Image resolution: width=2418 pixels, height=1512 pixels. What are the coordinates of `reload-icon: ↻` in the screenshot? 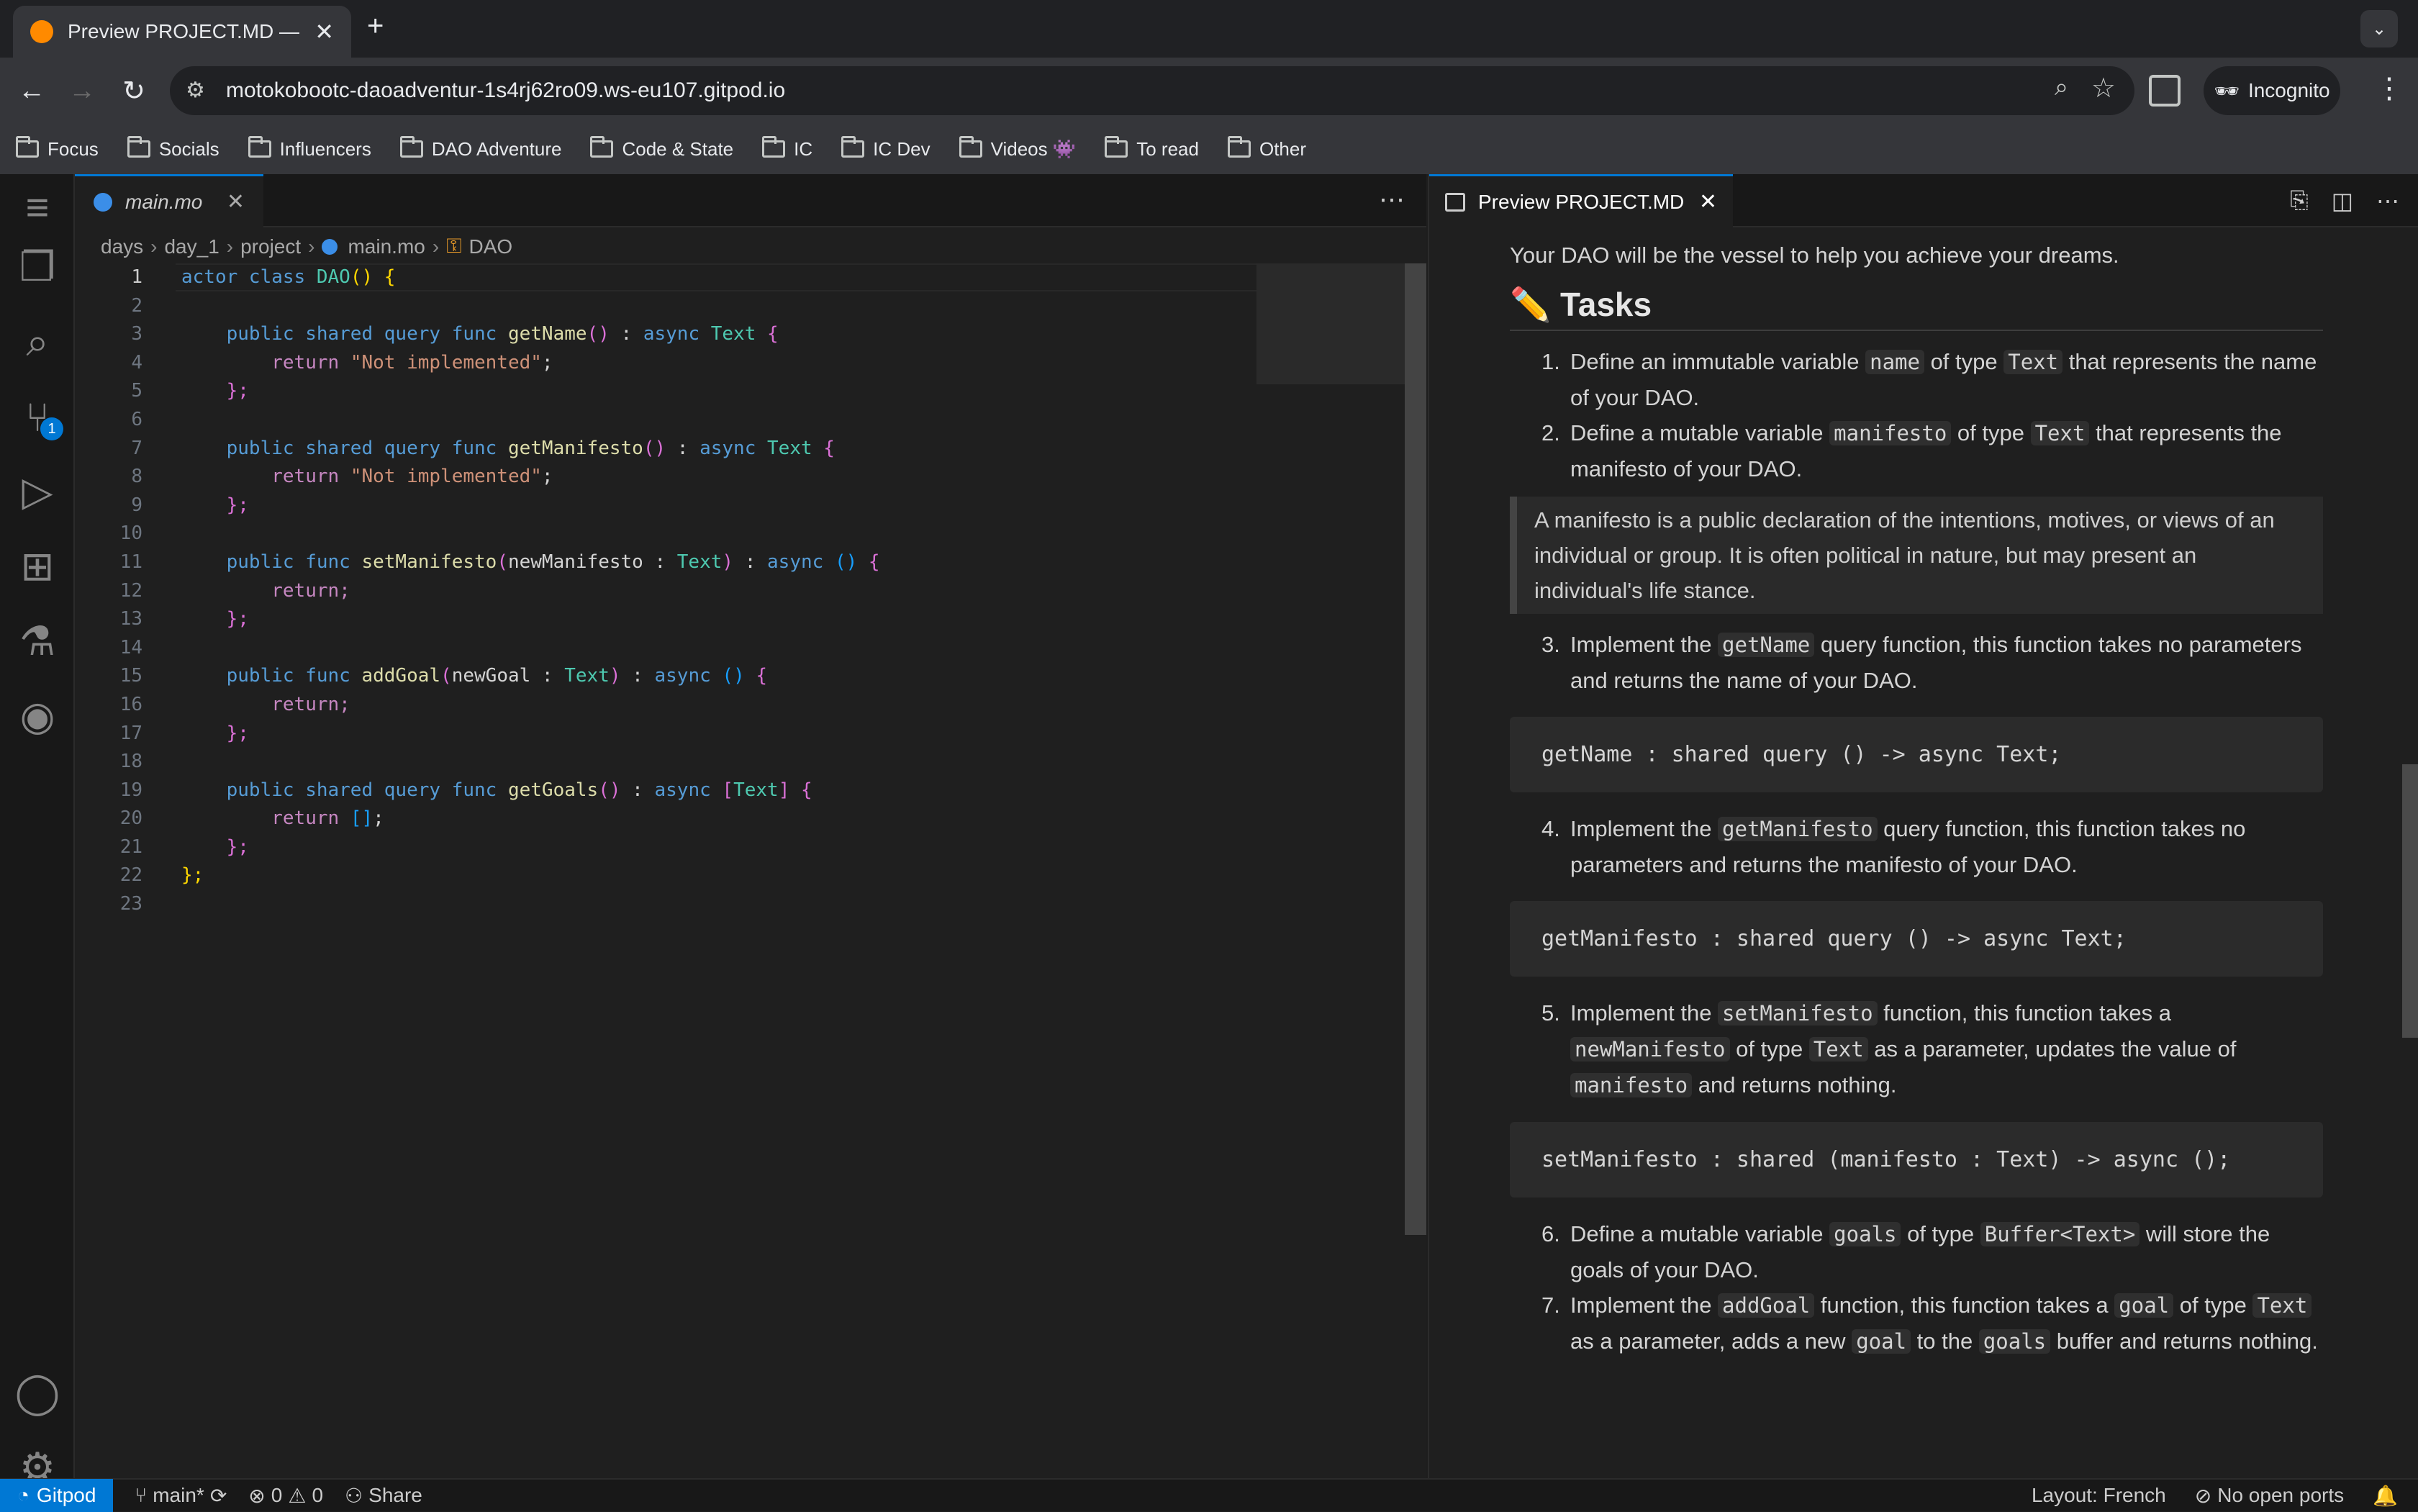 It's located at (133, 91).